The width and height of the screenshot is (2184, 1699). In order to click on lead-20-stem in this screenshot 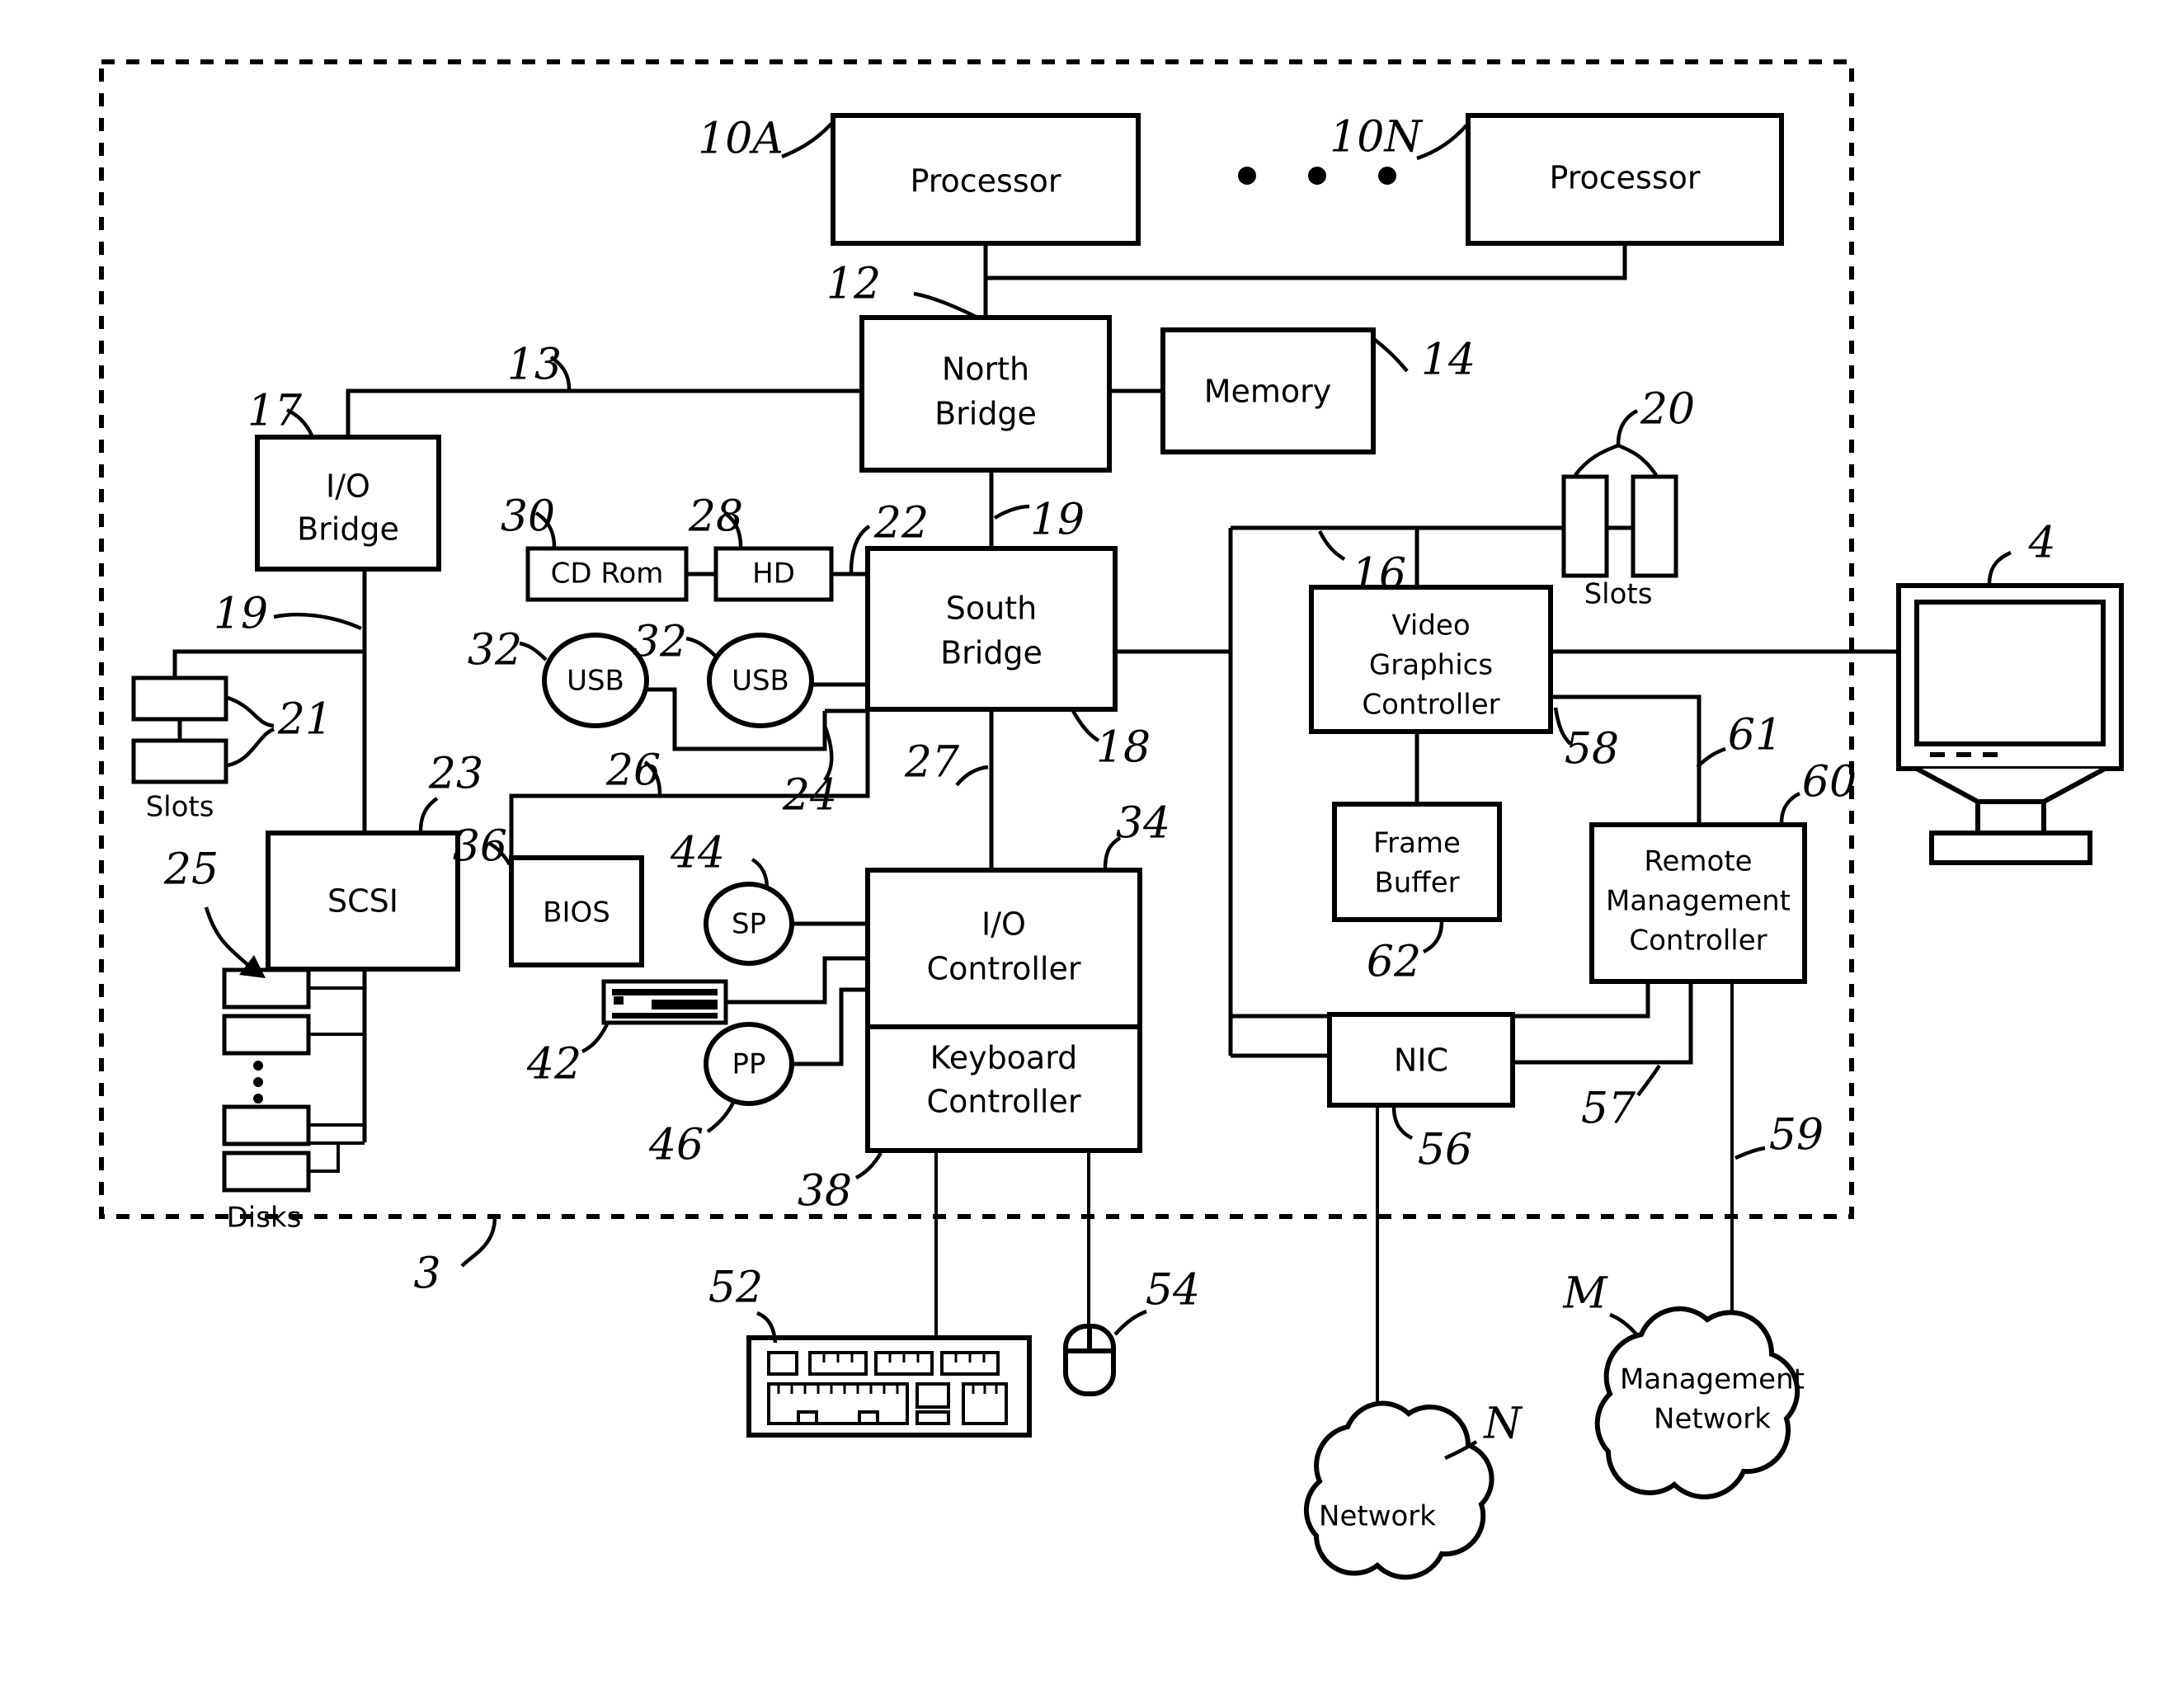, I will do `click(1627, 427)`.